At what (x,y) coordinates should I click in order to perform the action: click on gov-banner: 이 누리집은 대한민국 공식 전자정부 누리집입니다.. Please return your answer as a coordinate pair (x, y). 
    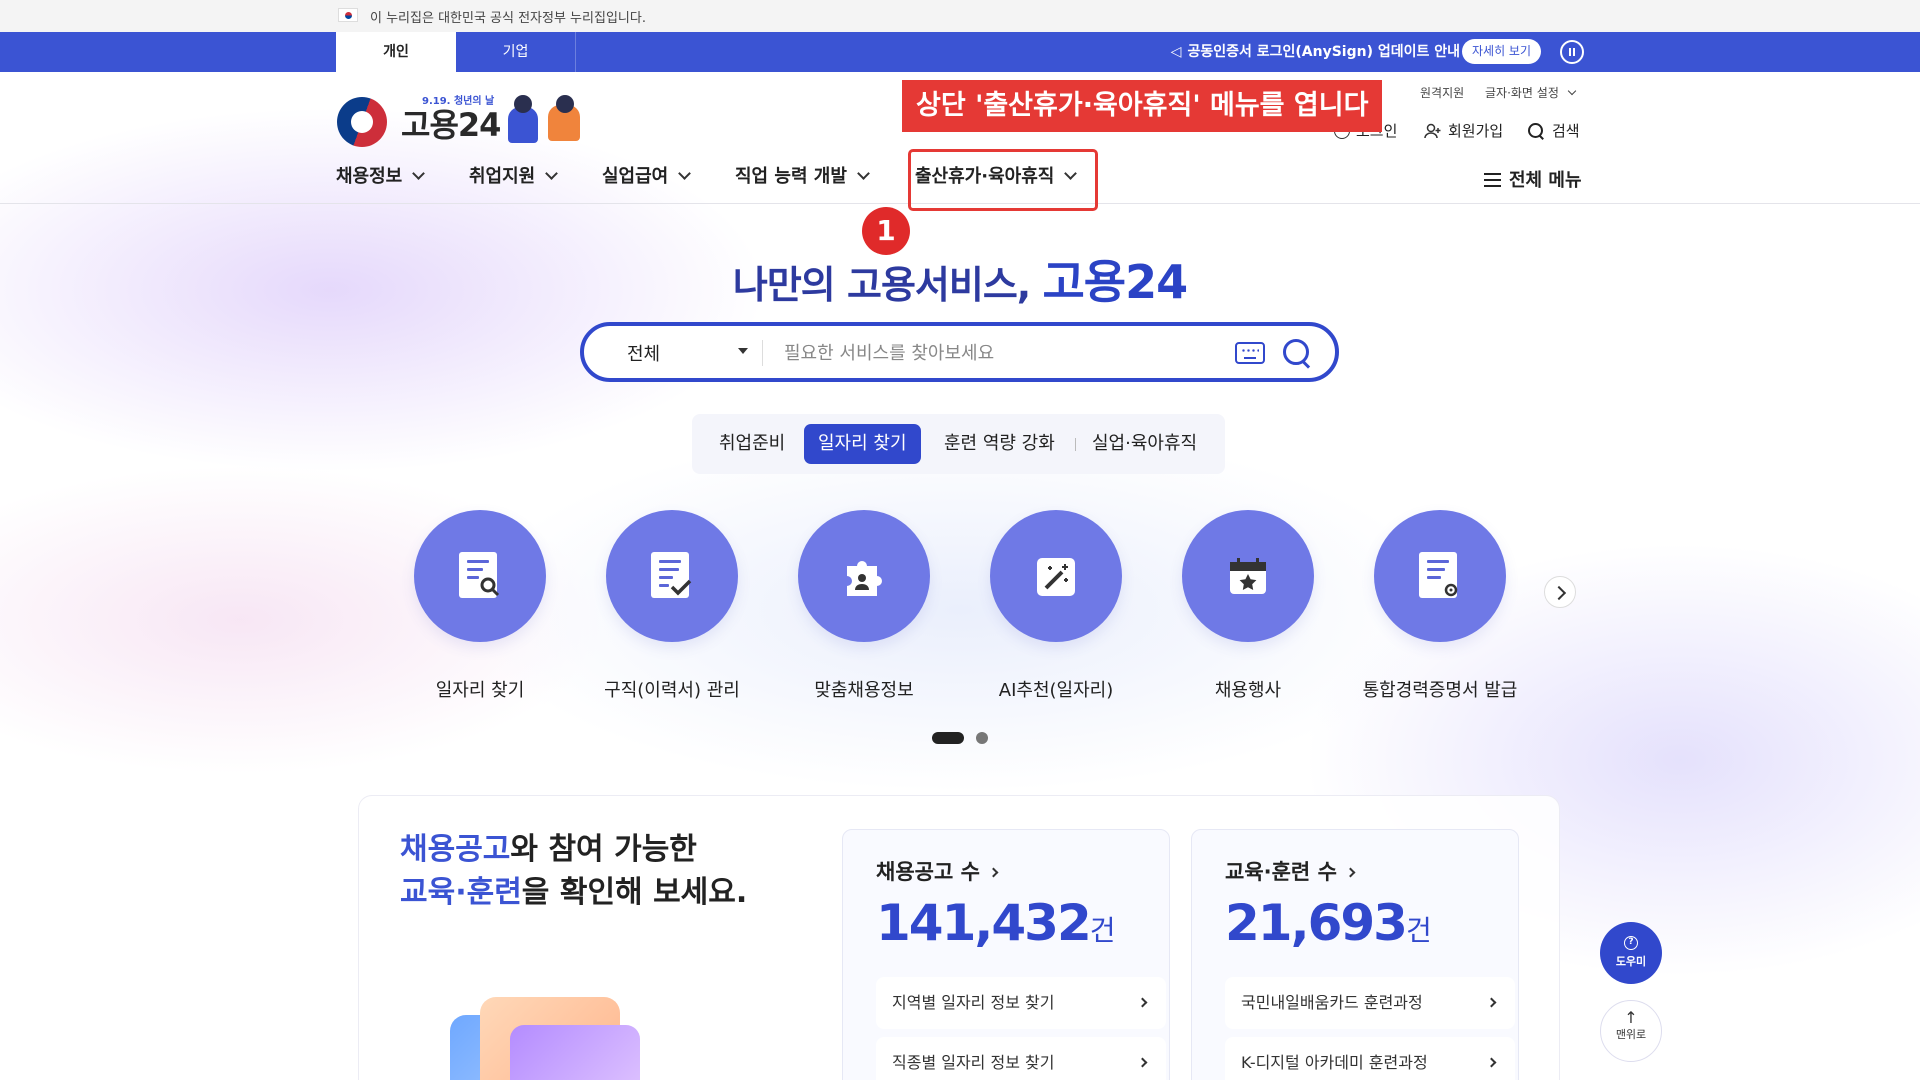
    Looking at the image, I should click on (960, 16).